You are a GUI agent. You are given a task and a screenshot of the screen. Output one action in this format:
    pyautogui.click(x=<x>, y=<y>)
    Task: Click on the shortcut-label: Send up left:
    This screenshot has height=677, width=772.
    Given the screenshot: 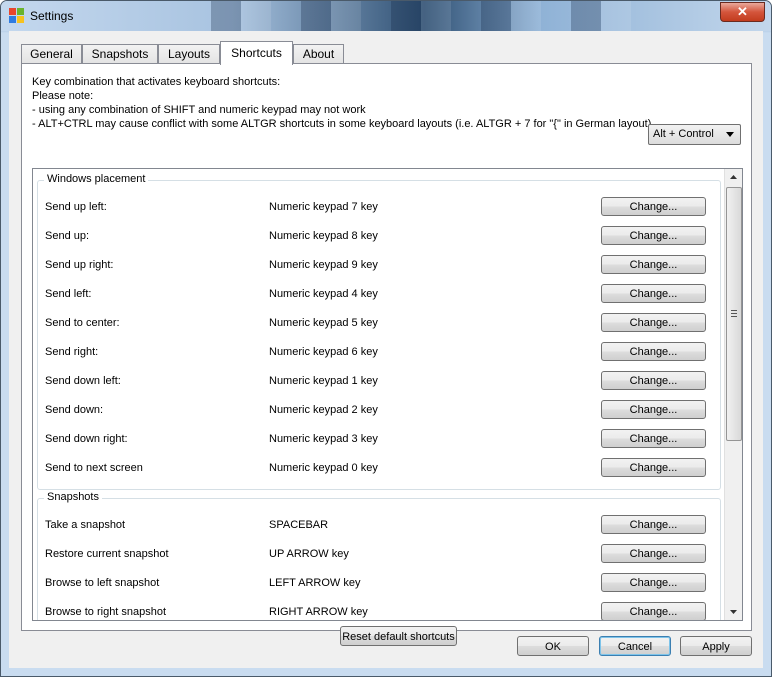 What is the action you would take?
    pyautogui.click(x=76, y=207)
    